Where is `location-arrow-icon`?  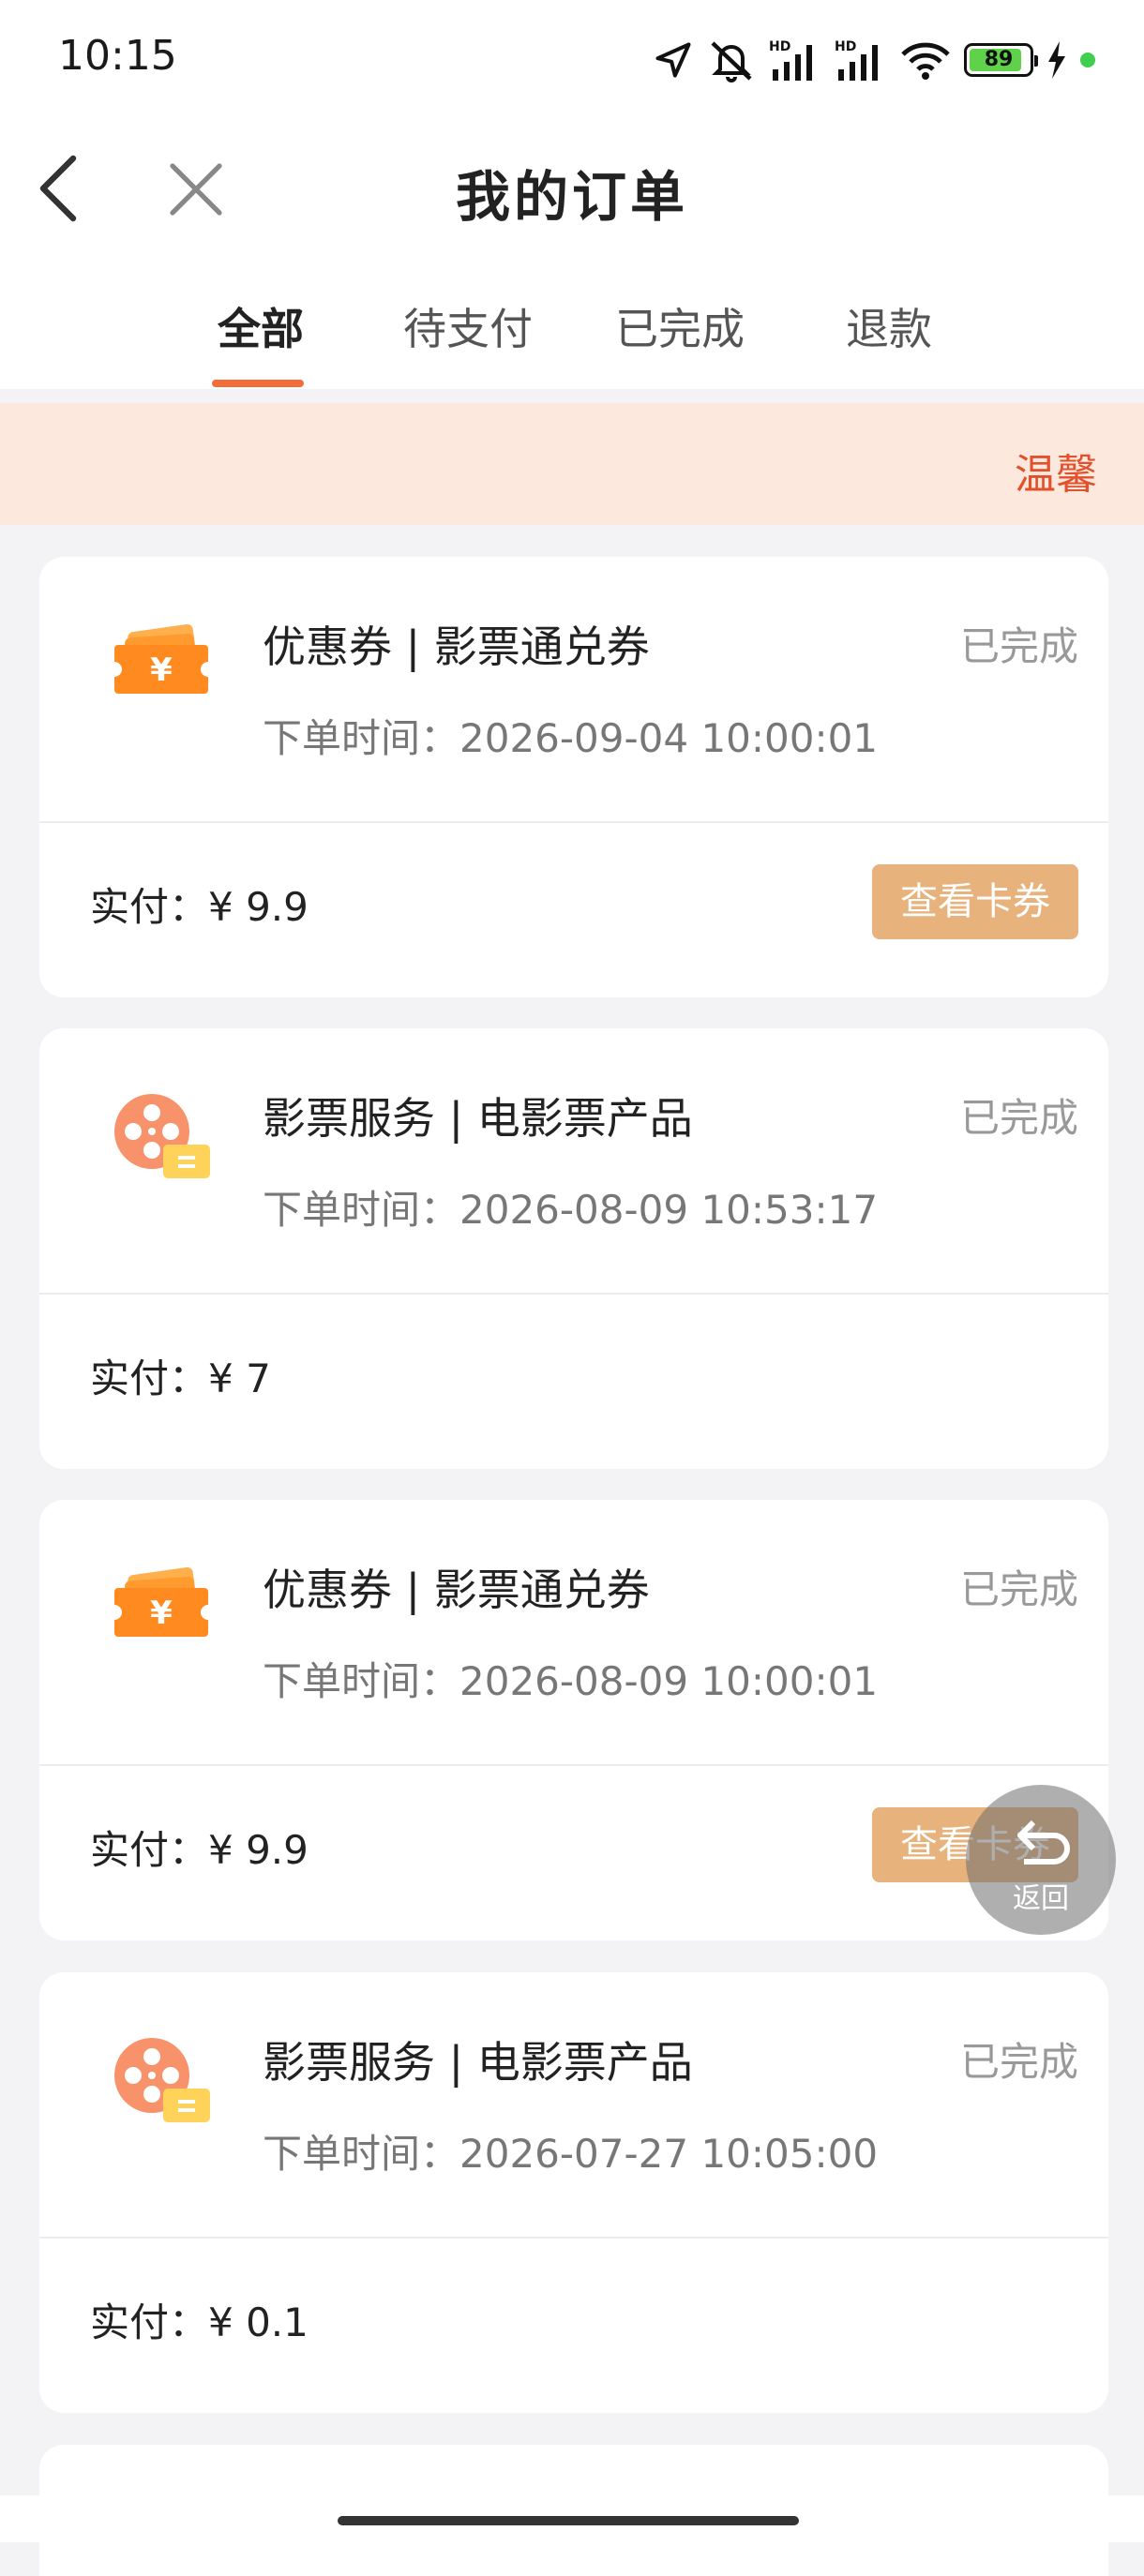
location-arrow-icon is located at coordinates (673, 60).